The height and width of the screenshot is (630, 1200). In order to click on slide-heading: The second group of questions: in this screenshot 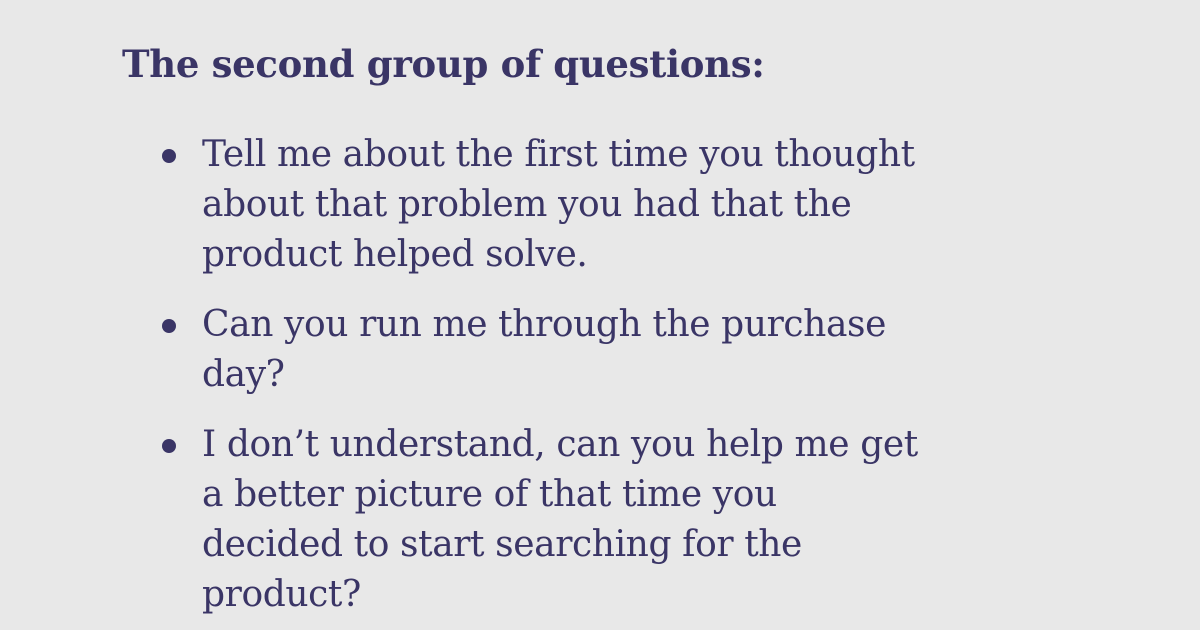, I will do `click(443, 64)`.